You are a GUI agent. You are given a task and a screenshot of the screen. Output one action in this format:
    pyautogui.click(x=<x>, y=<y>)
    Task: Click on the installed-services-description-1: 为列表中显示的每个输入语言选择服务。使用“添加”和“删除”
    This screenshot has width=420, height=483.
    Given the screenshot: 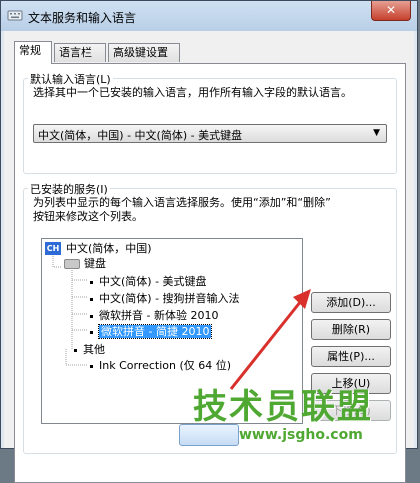 What is the action you would take?
    pyautogui.click(x=182, y=202)
    